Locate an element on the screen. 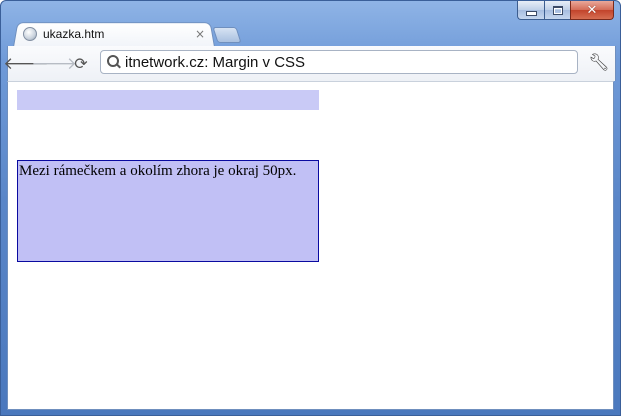  forward-arrow-icon: 🡒 is located at coordinates (54, 64).